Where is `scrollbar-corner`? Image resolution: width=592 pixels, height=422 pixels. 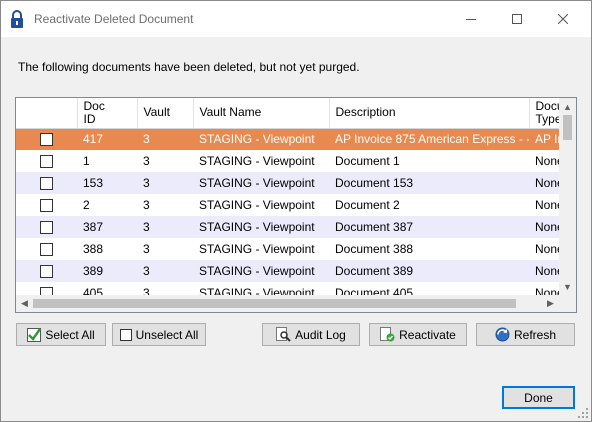 scrollbar-corner is located at coordinates (567, 303).